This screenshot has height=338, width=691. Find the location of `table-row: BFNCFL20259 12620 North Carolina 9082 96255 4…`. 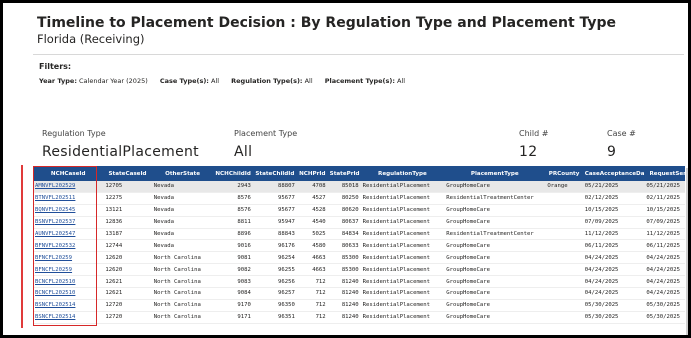

table-row: BFNCFL20259 12620 North Carolina 9082 96255 4… is located at coordinates (359, 270).